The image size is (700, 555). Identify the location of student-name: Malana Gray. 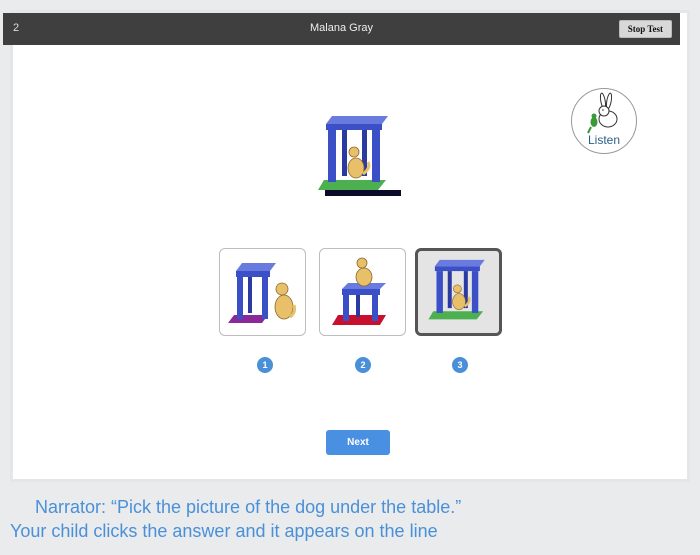
(341, 28).